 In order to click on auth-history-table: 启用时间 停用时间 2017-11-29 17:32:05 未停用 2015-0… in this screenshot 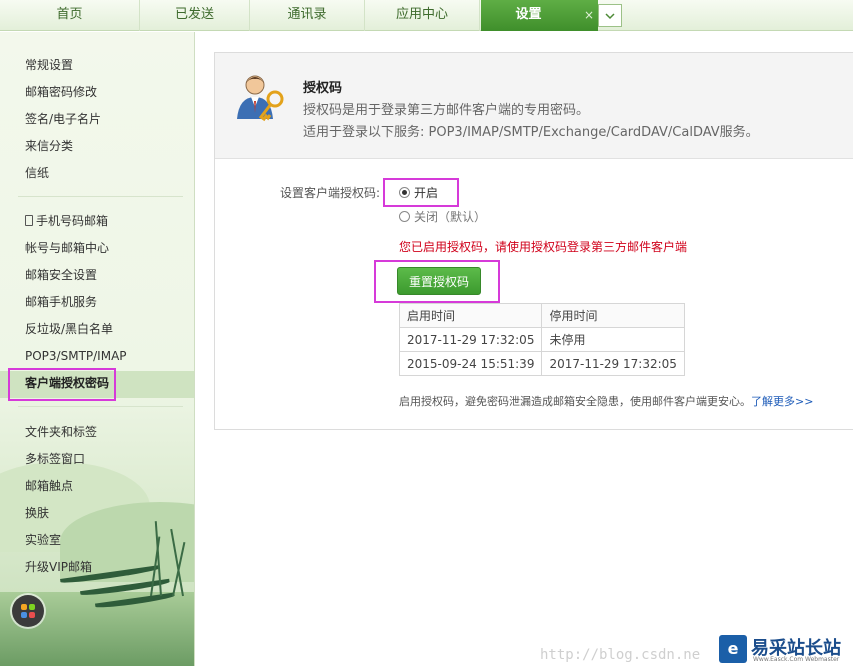, I will do `click(541, 339)`.